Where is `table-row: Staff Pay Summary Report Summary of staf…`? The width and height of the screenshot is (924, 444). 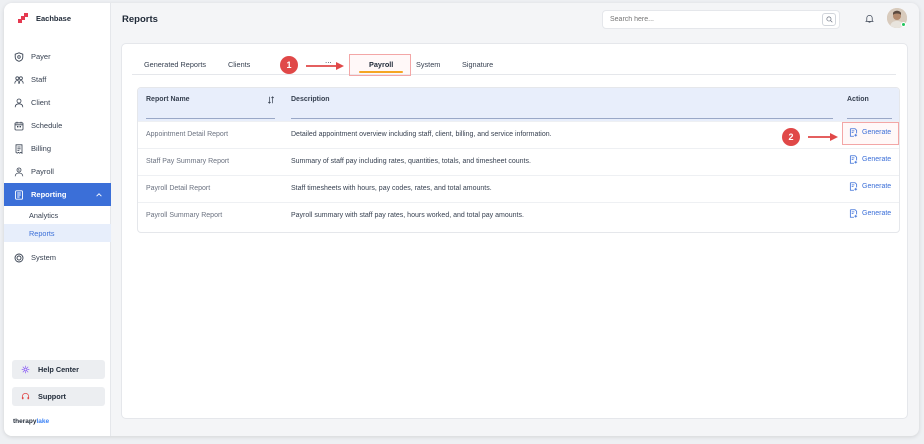 table-row: Staff Pay Summary Report Summary of staf… is located at coordinates (518, 161).